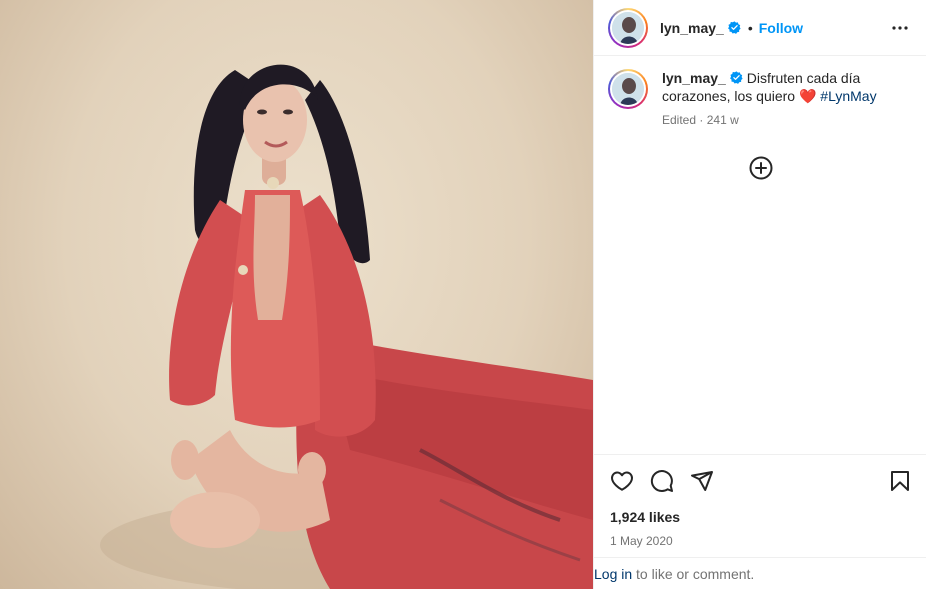 This screenshot has width=926, height=589. Describe the element at coordinates (622, 481) in the screenshot. I see `heart-icon` at that location.